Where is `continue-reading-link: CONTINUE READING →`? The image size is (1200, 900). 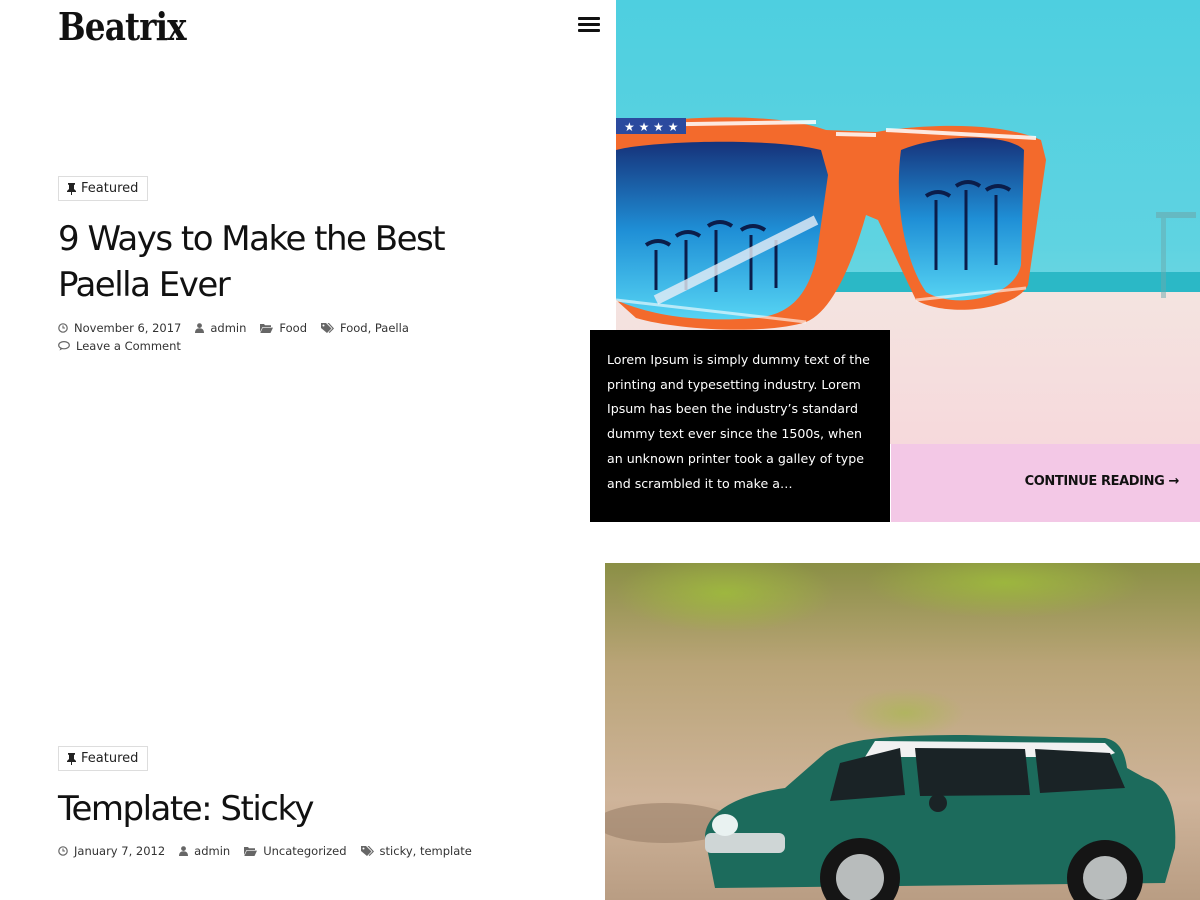 continue-reading-link: CONTINUE READING → is located at coordinates (1102, 481).